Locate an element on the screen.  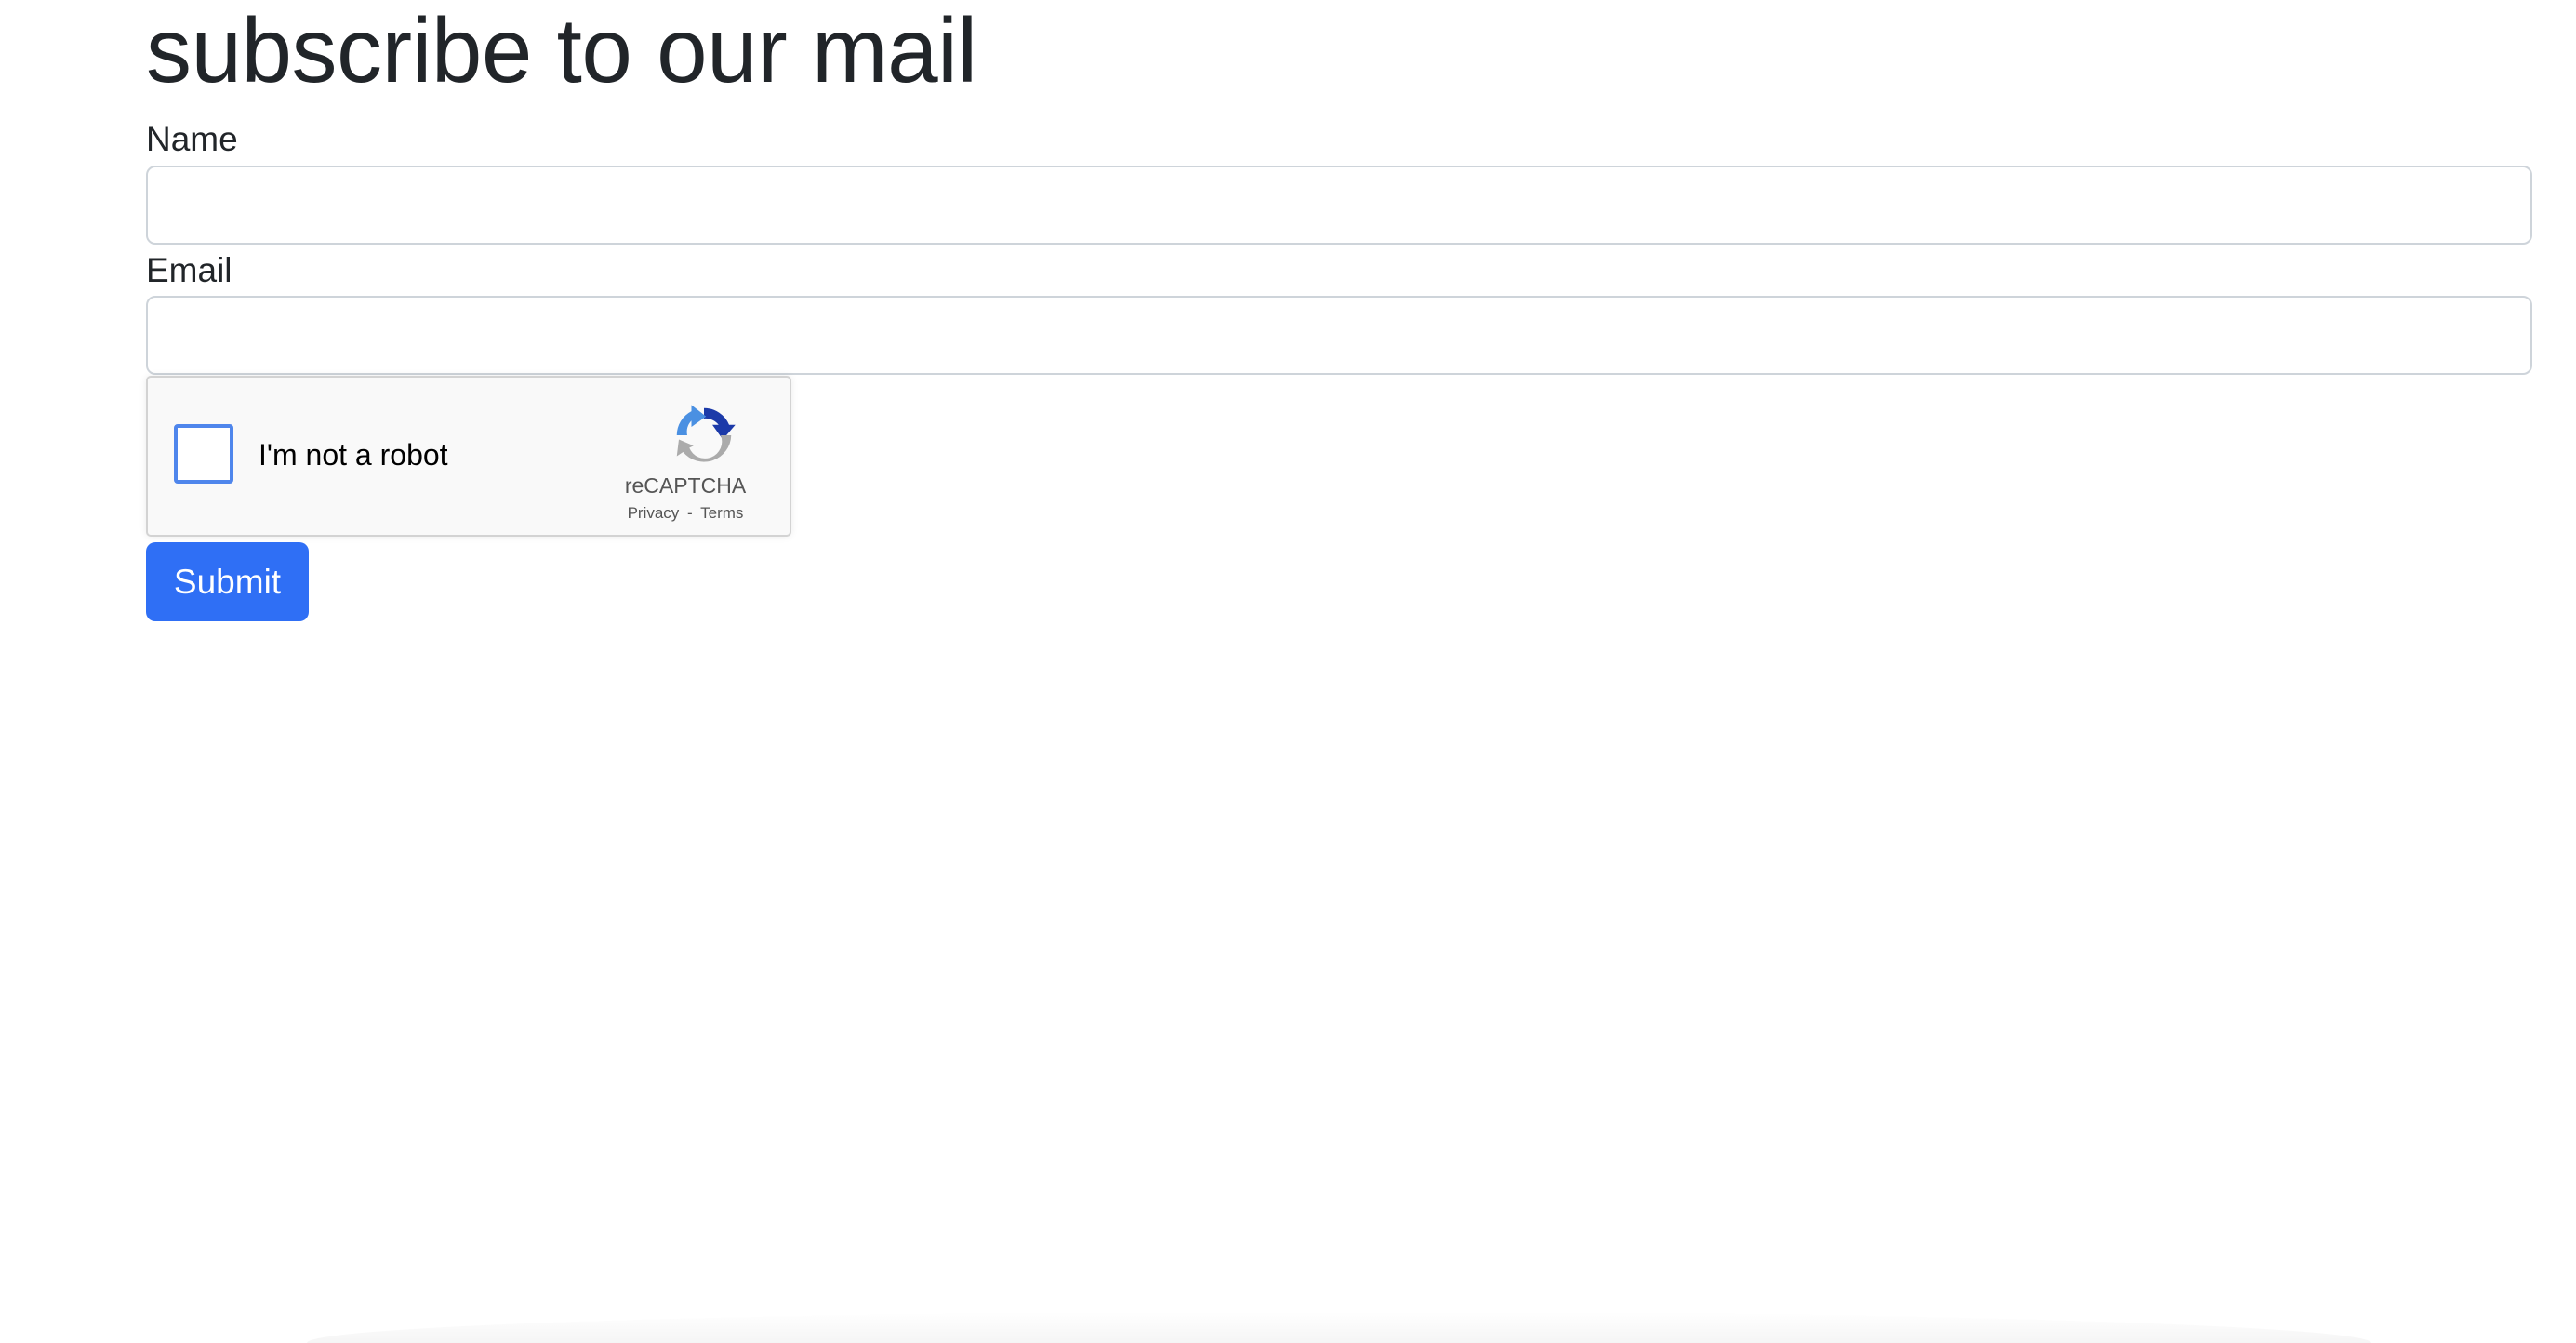
name-input is located at coordinates (1339, 205).